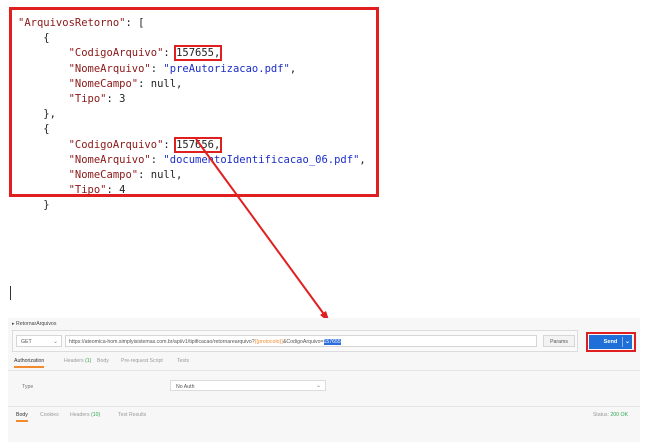 This screenshot has height=444, width=650. I want to click on code-line: "CodigoArquivo": 157656,, so click(192, 144).